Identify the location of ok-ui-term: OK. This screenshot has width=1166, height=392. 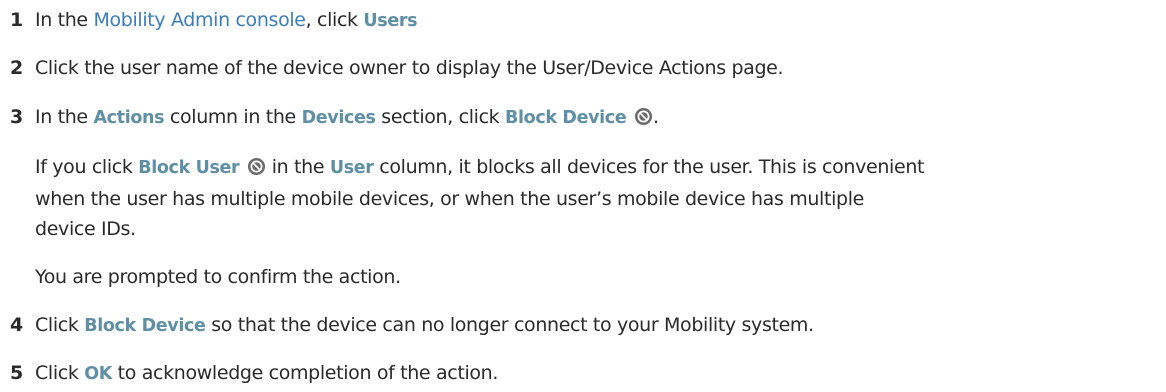
(98, 374).